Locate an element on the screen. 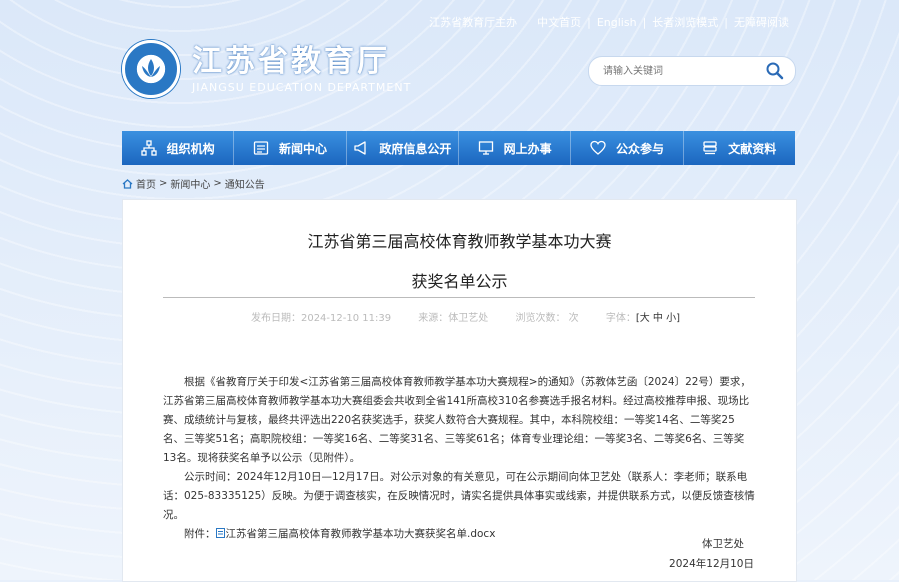 This screenshot has width=899, height=582. monitor-icon is located at coordinates (485, 148).